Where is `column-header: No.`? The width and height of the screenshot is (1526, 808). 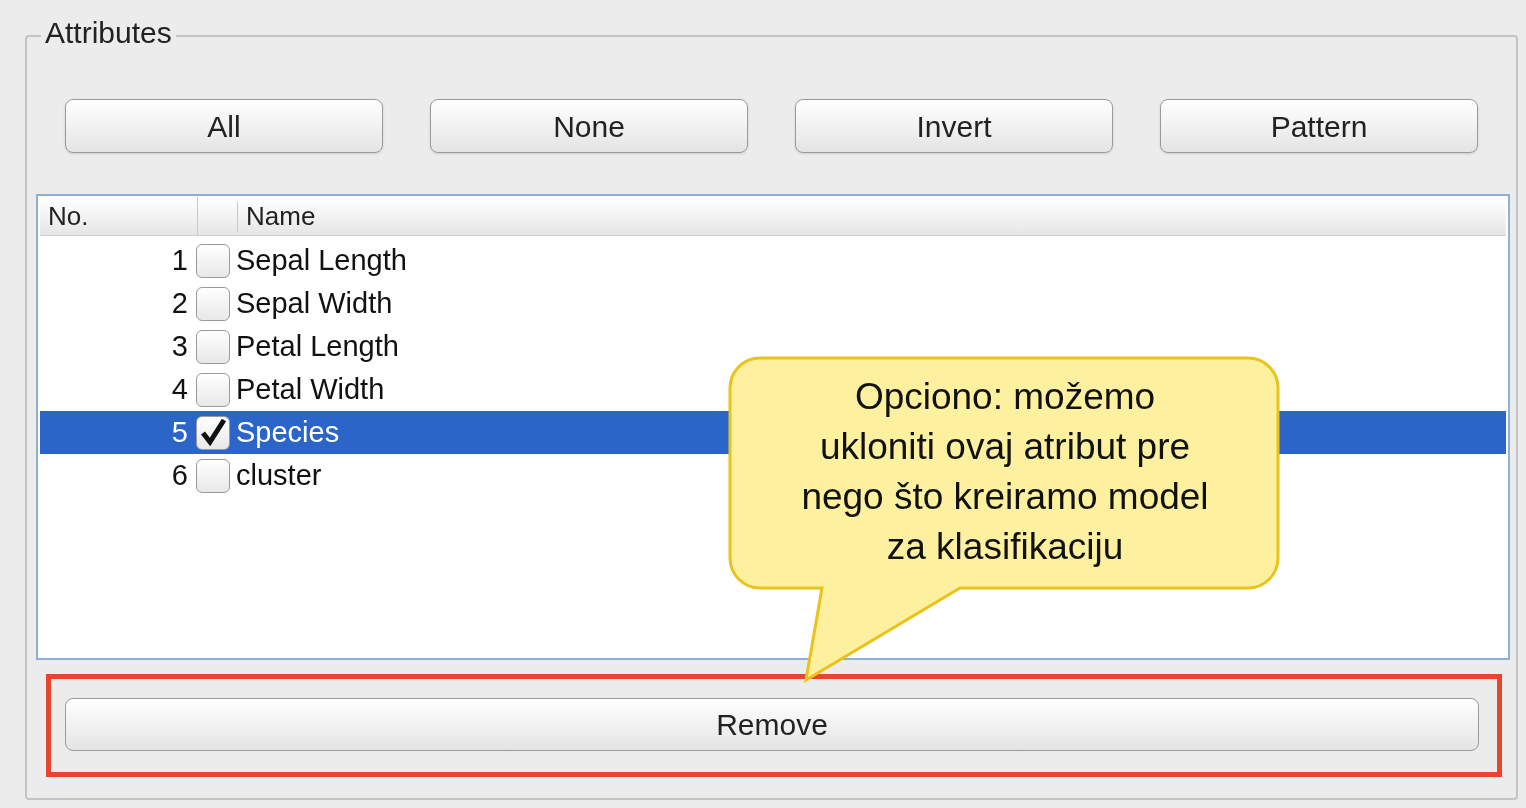 column-header: No. is located at coordinates (119, 216).